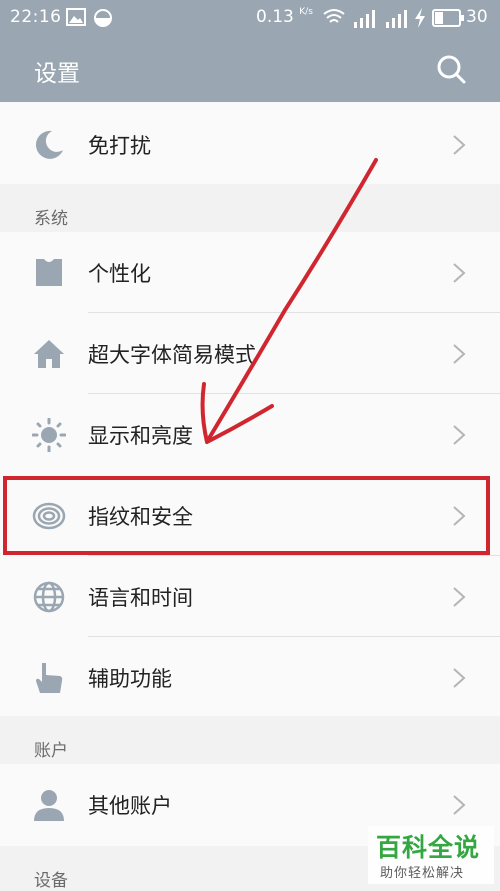 The image size is (500, 891). I want to click on title-bar: 设置, so click(250, 69).